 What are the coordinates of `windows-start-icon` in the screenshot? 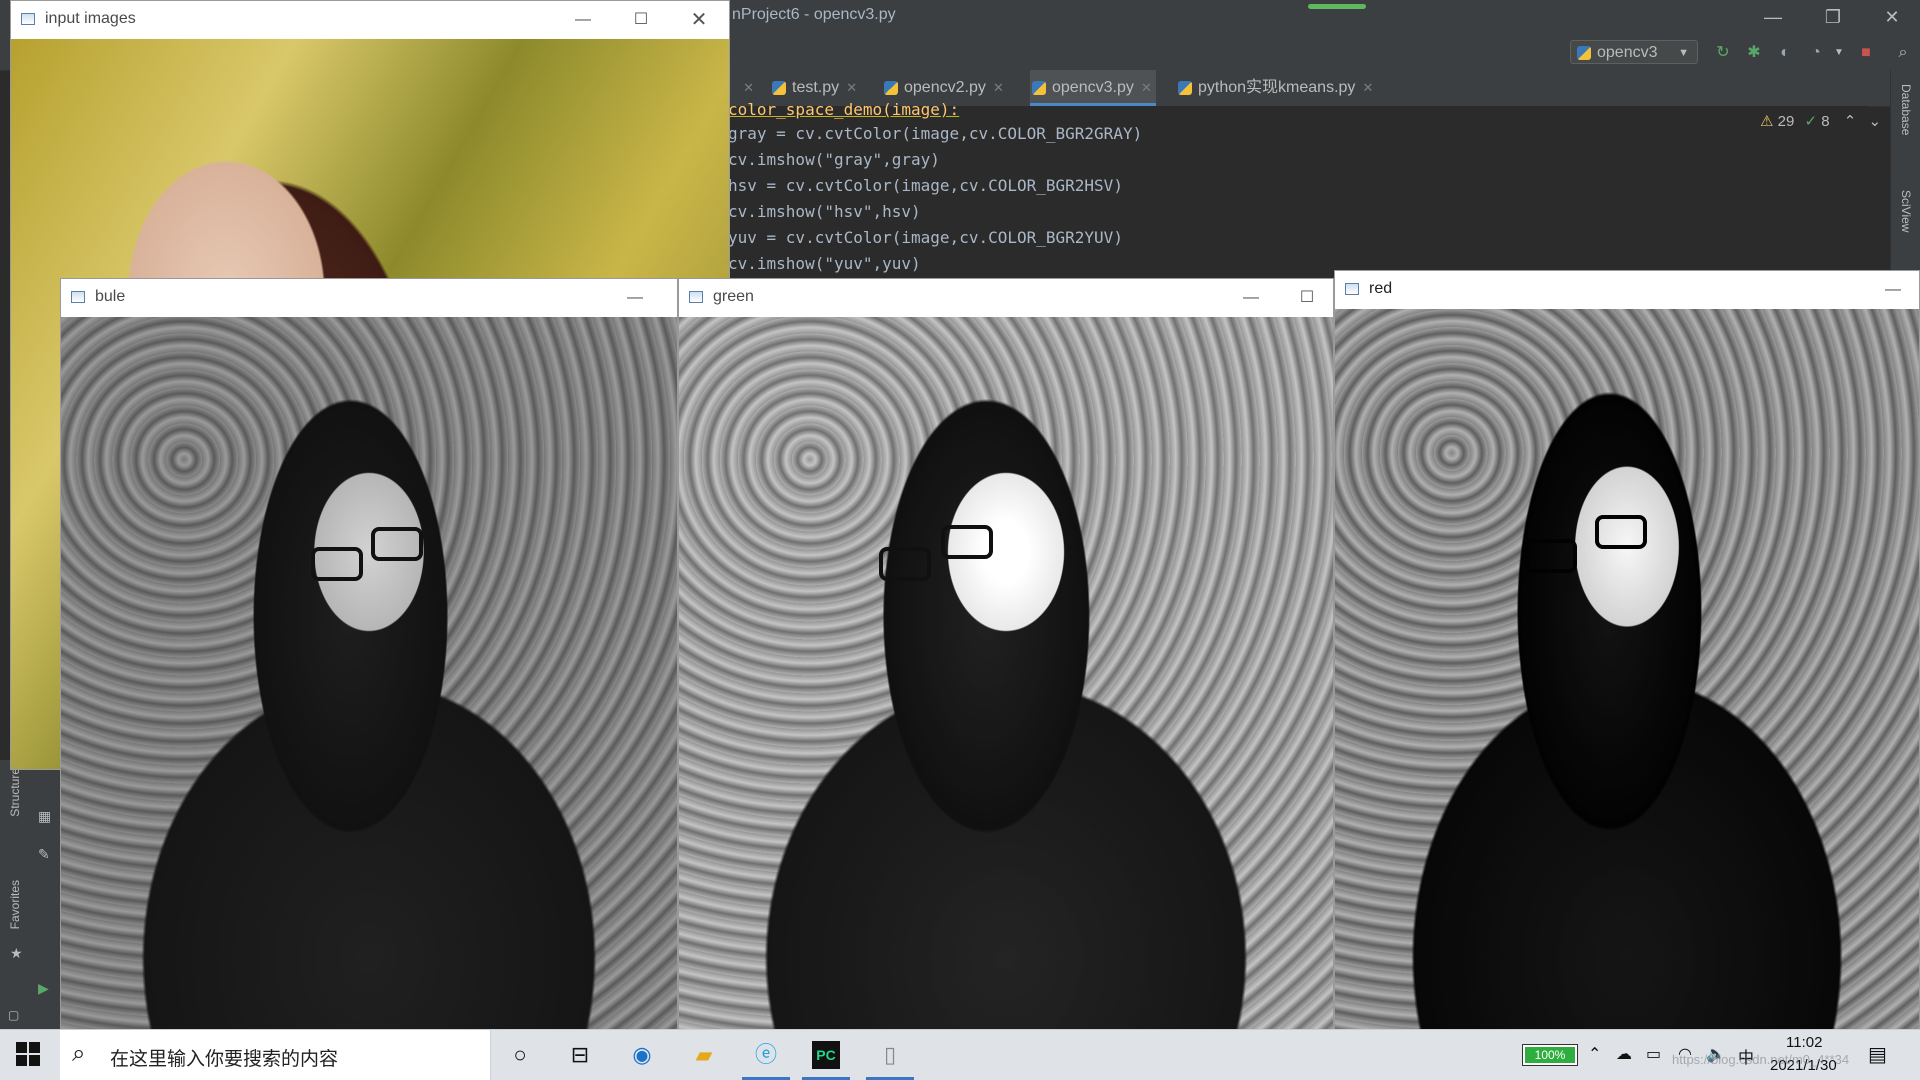 It's located at (28, 1054).